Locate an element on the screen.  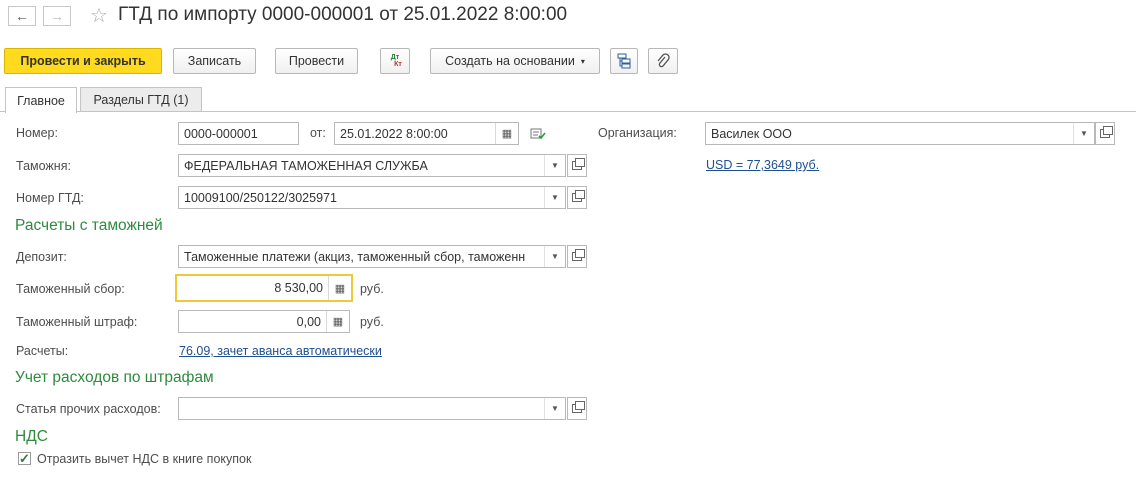
expense-item-dropdown-button: ▼ is located at coordinates (554, 408).